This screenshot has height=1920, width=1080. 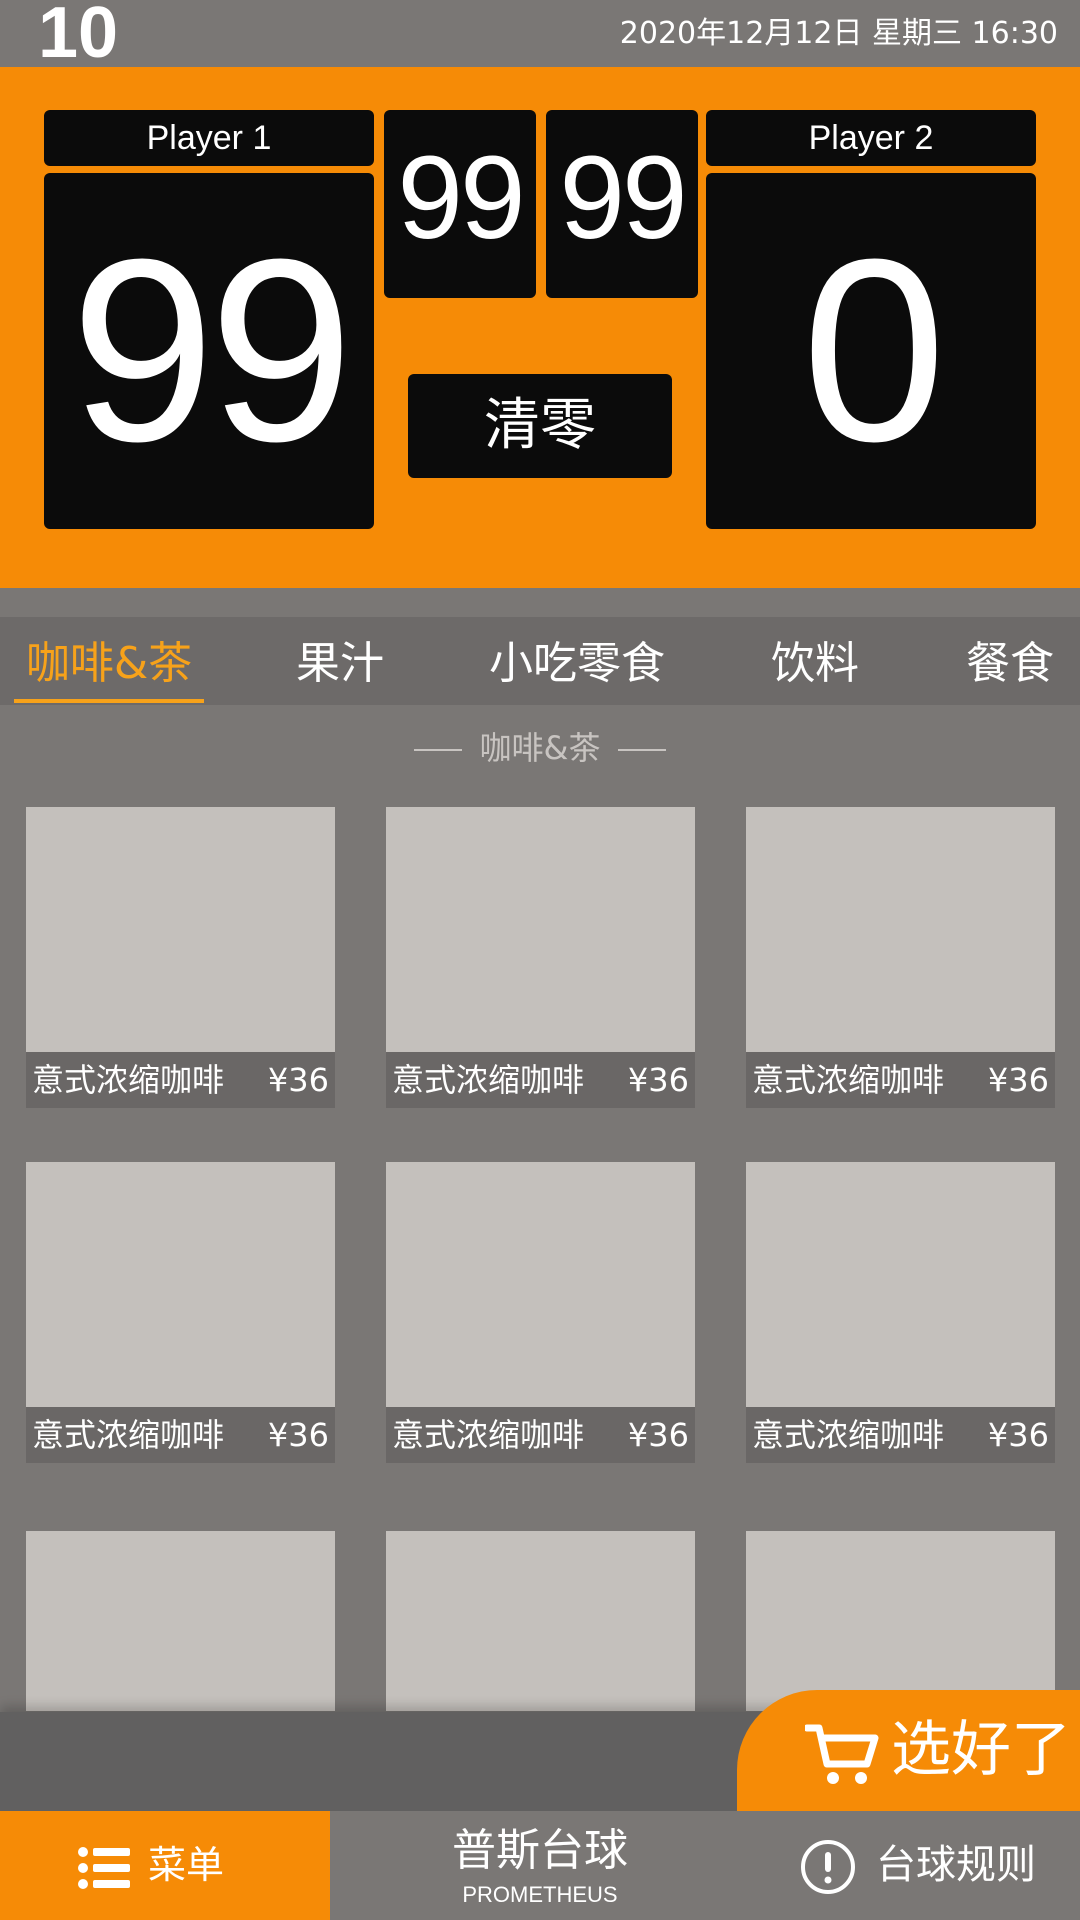 I want to click on category-tabs: 咖啡&茶 果汁 小吃零食 饮料 餐食, so click(x=540, y=661).